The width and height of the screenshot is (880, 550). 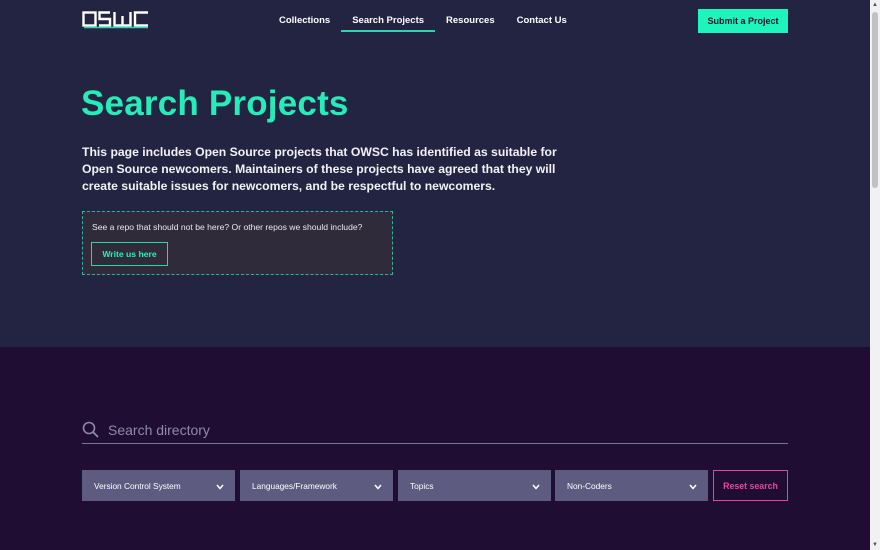 What do you see at coordinates (875, 100) in the screenshot?
I see `scrollbar-thumb` at bounding box center [875, 100].